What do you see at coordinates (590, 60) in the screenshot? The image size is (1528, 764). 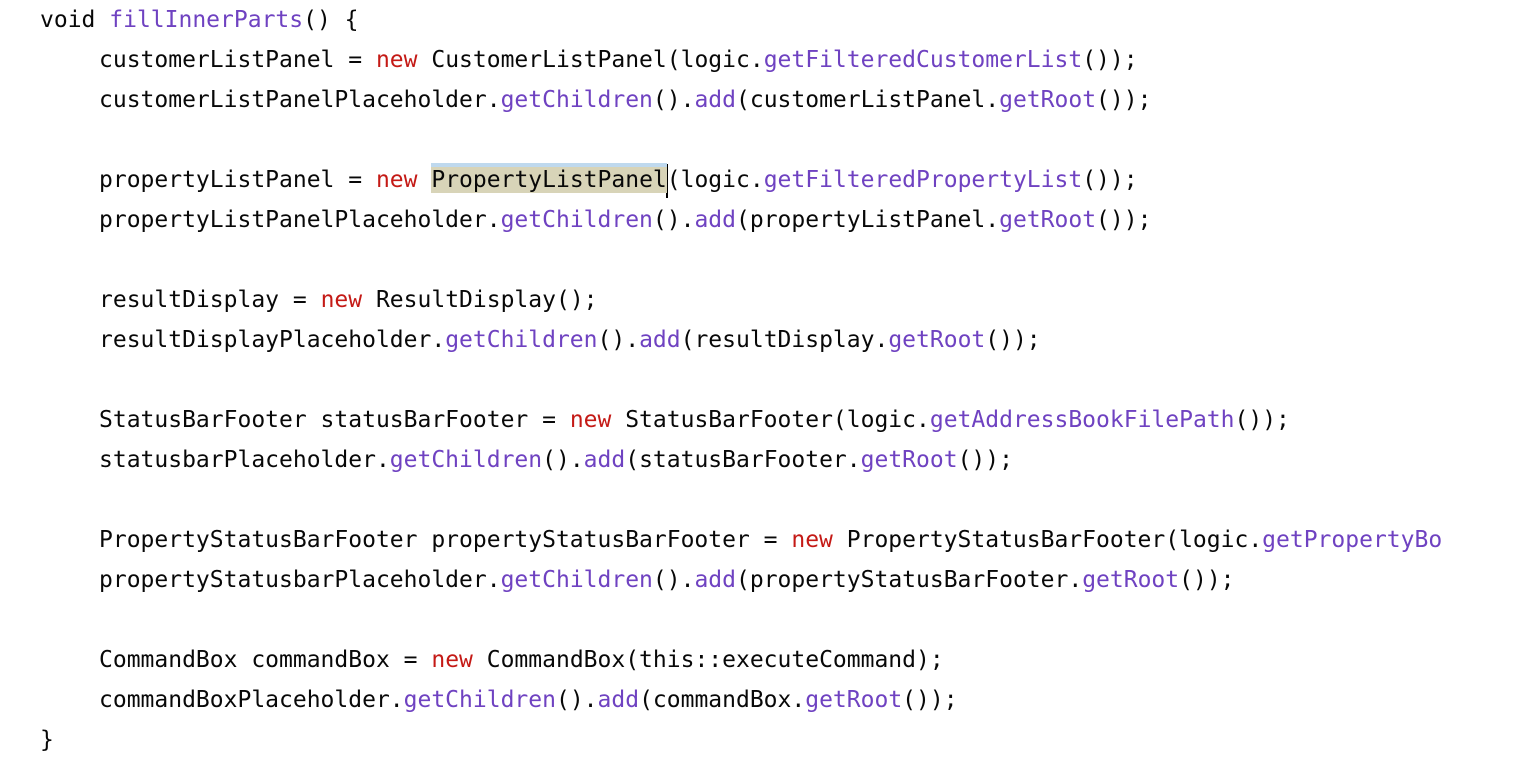 I see `code-token: CustomerListPanel(logic.` at bounding box center [590, 60].